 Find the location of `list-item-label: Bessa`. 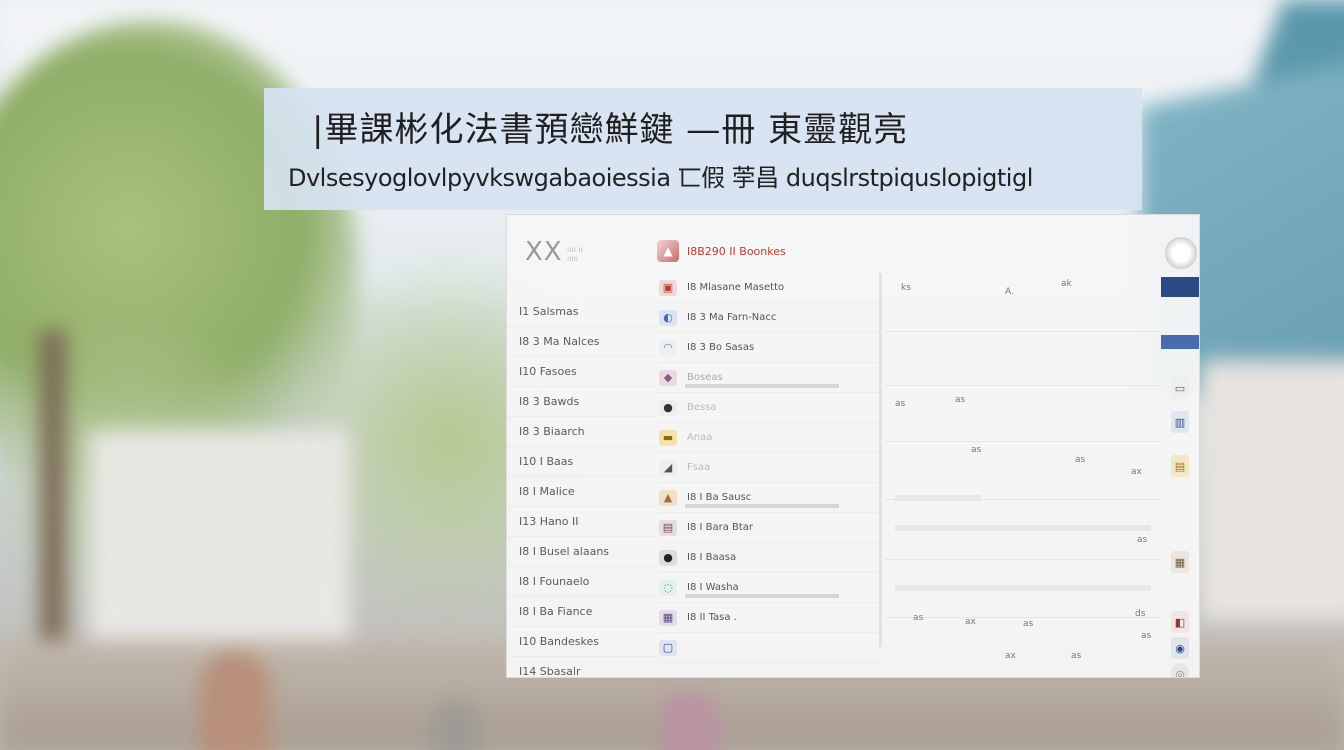

list-item-label: Bessa is located at coordinates (702, 407).